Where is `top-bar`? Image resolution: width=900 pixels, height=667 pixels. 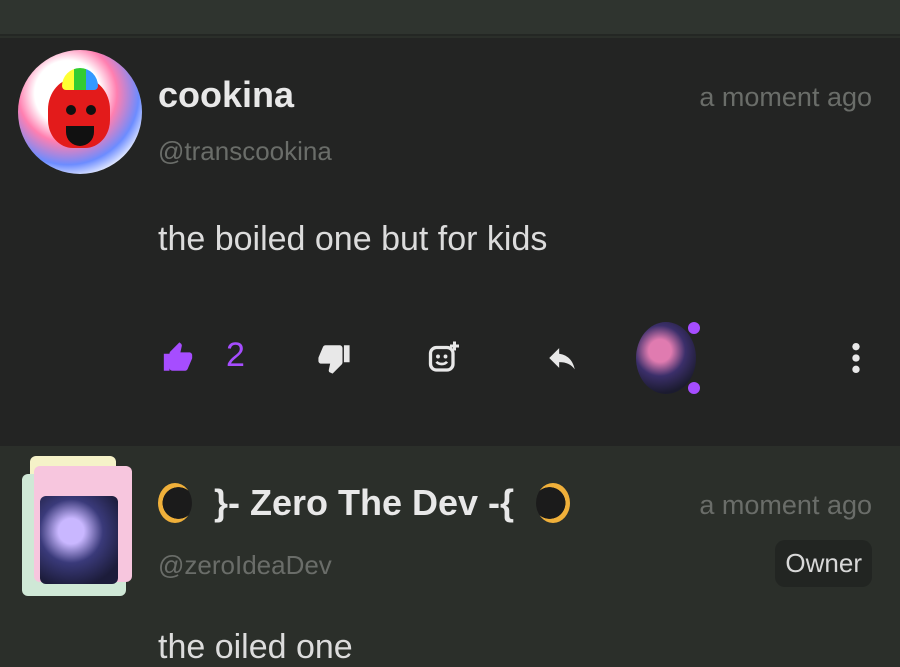
top-bar is located at coordinates (450, 18).